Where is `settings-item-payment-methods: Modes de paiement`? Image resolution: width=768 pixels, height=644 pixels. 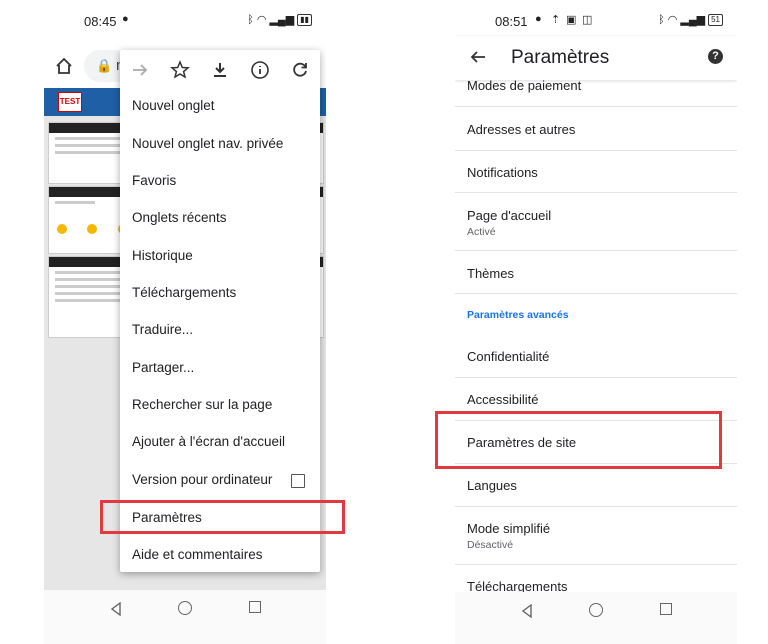 settings-item-payment-methods: Modes de paiement is located at coordinates (524, 86).